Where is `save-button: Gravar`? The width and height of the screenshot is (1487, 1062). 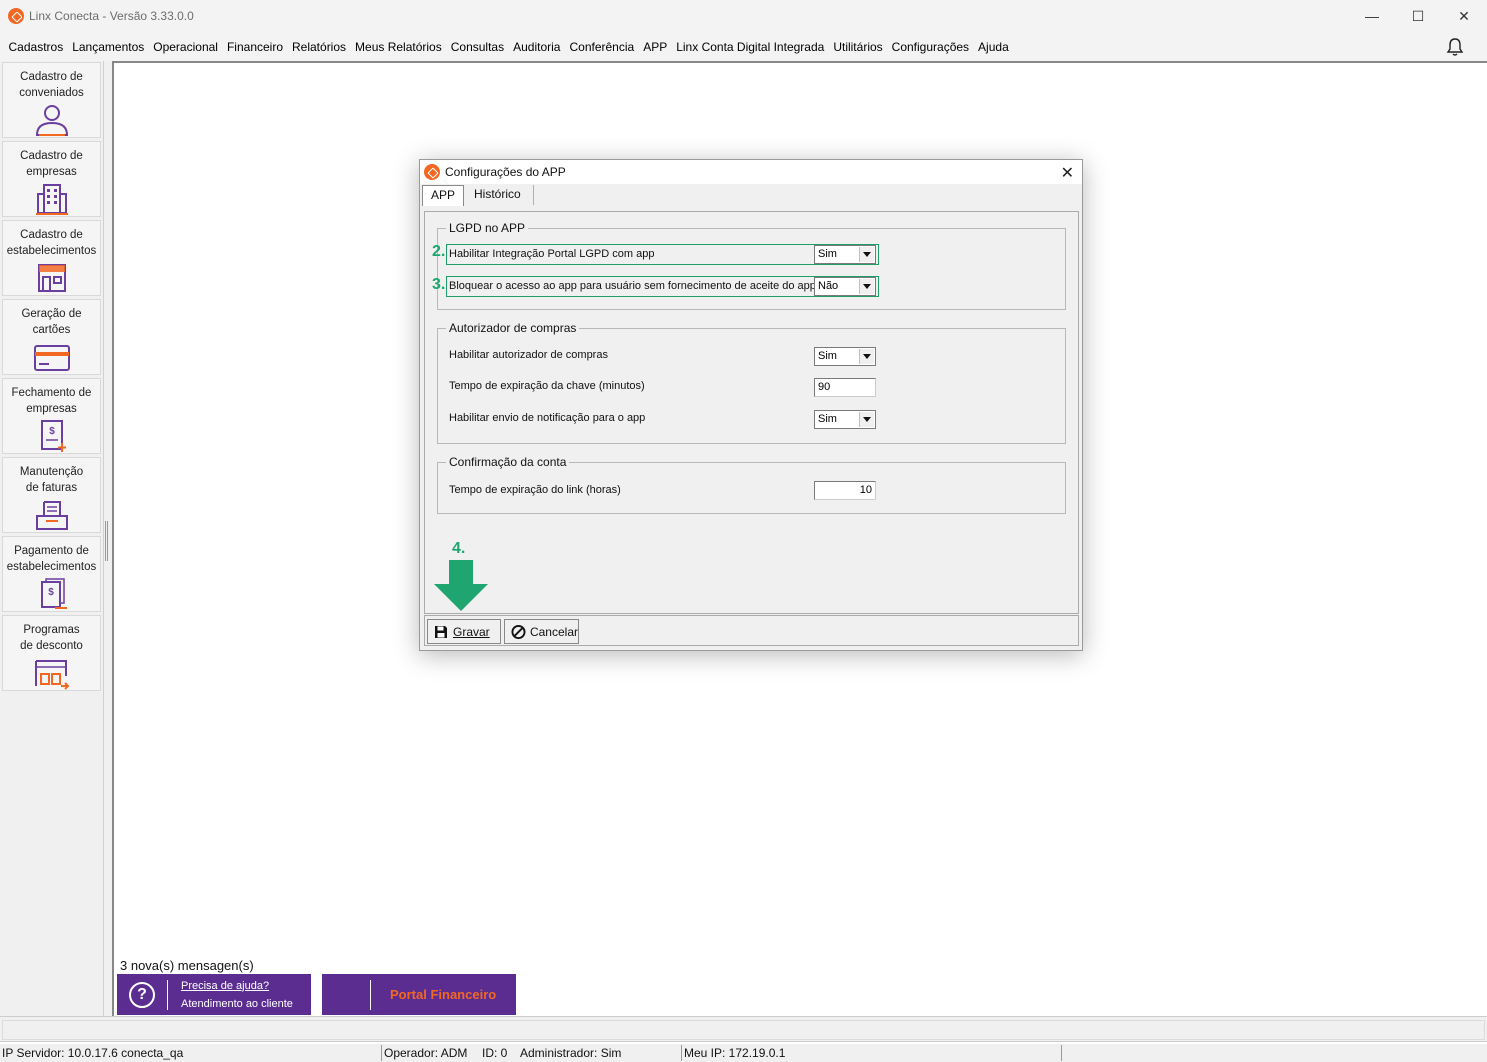 save-button: Gravar is located at coordinates (464, 631).